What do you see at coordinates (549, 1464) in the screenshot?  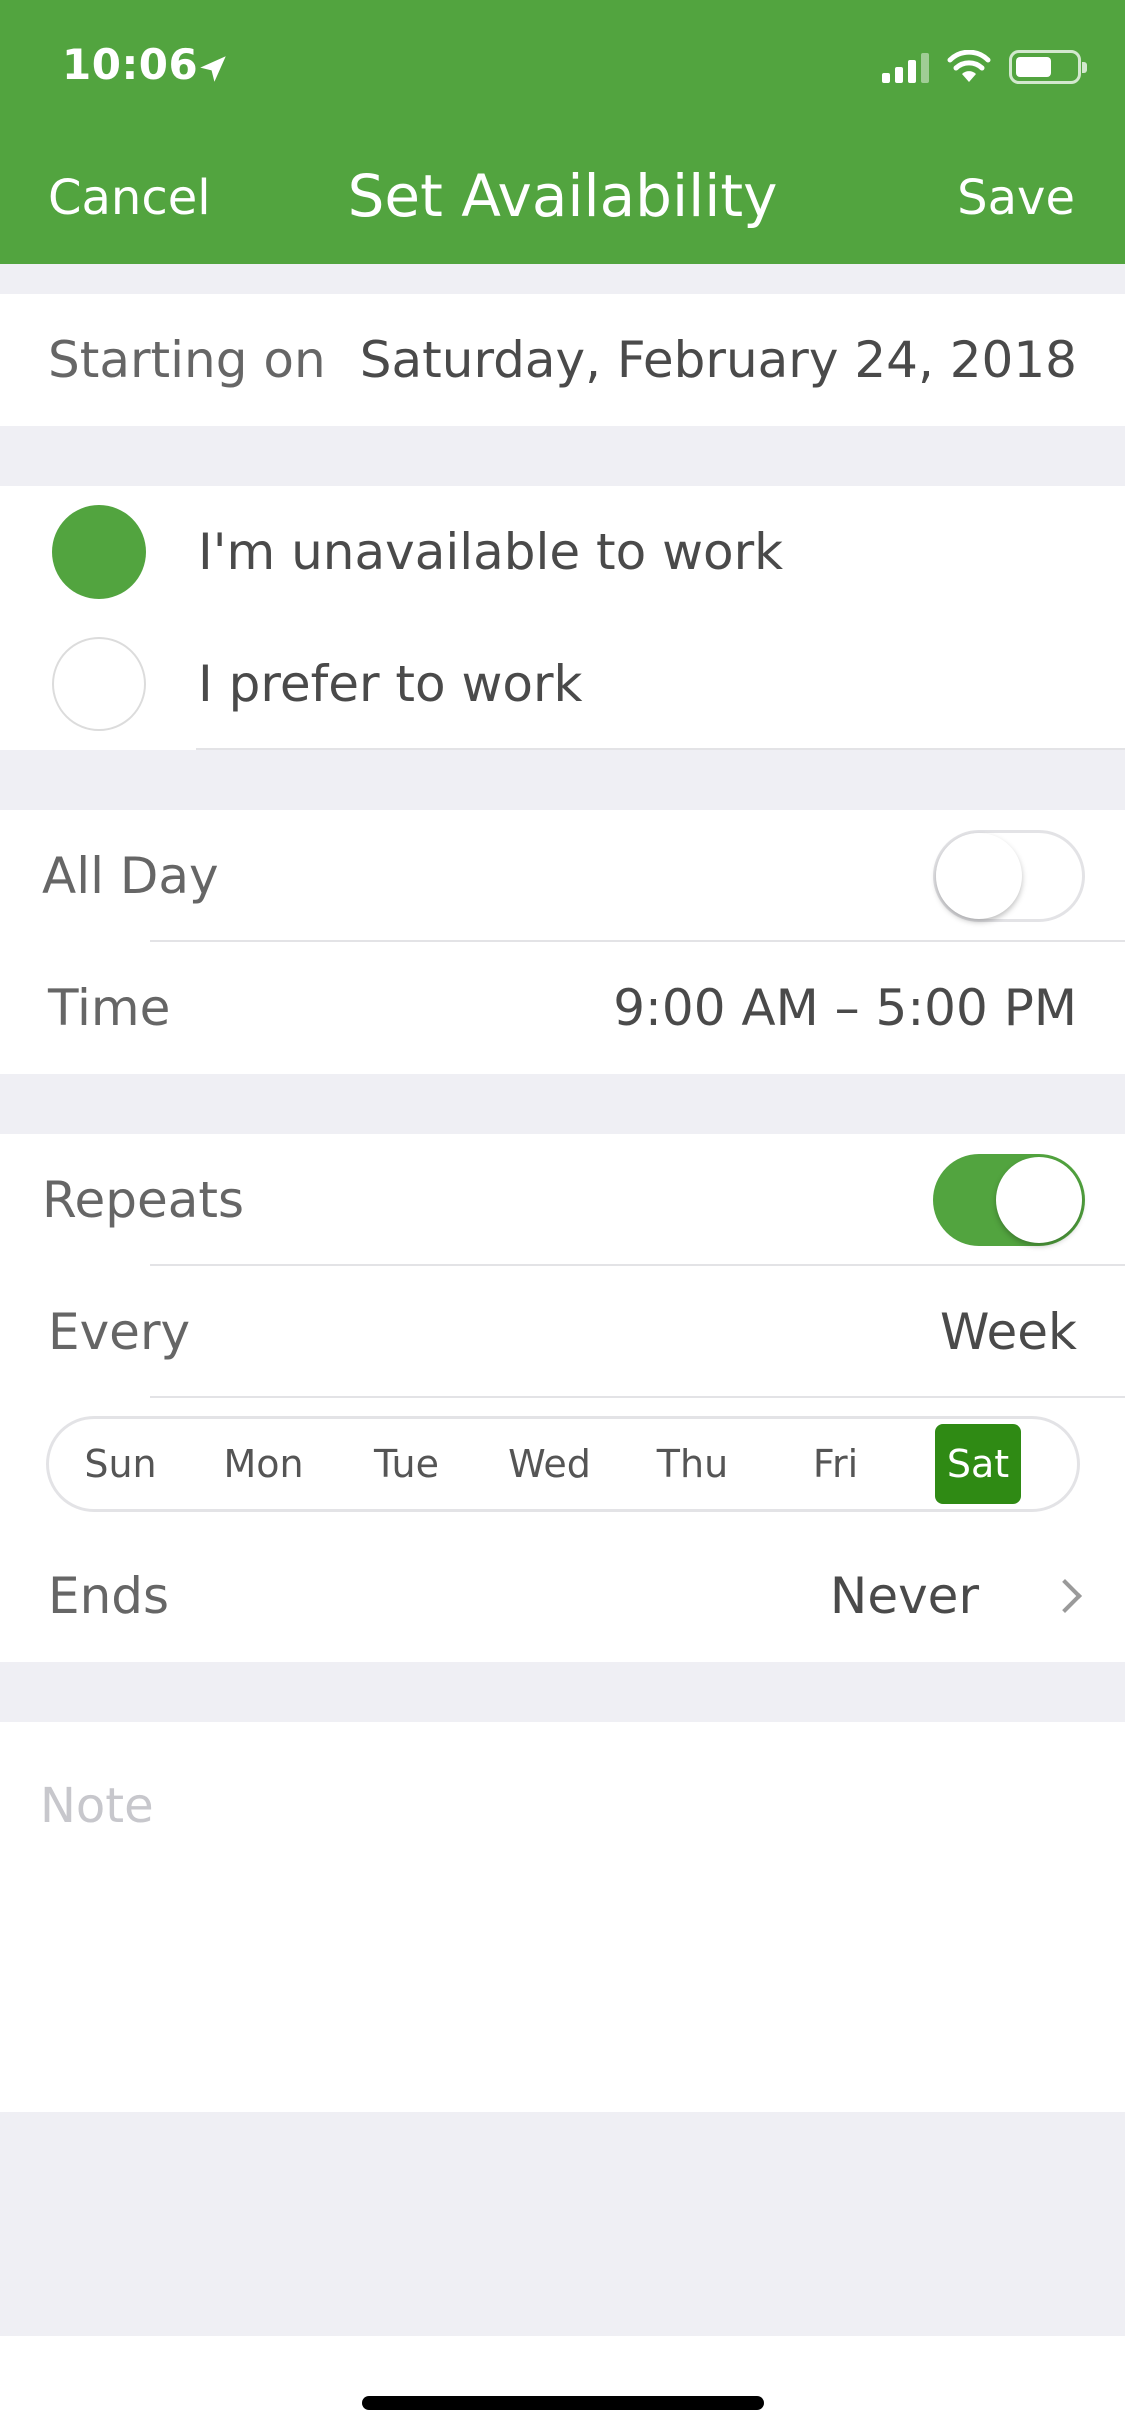 I see `day-wed: Wed` at bounding box center [549, 1464].